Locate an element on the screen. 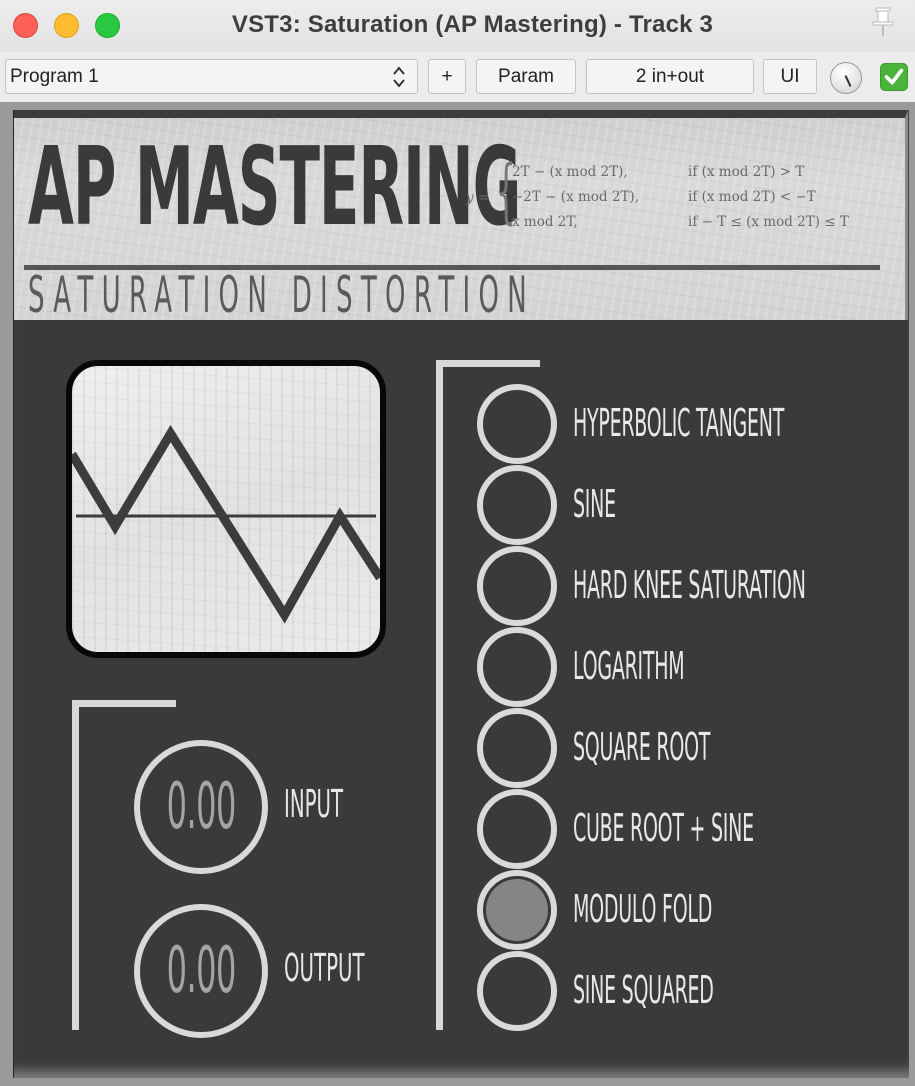 The width and height of the screenshot is (915, 1086). formula-lhs: y = is located at coordinates (478, 198).